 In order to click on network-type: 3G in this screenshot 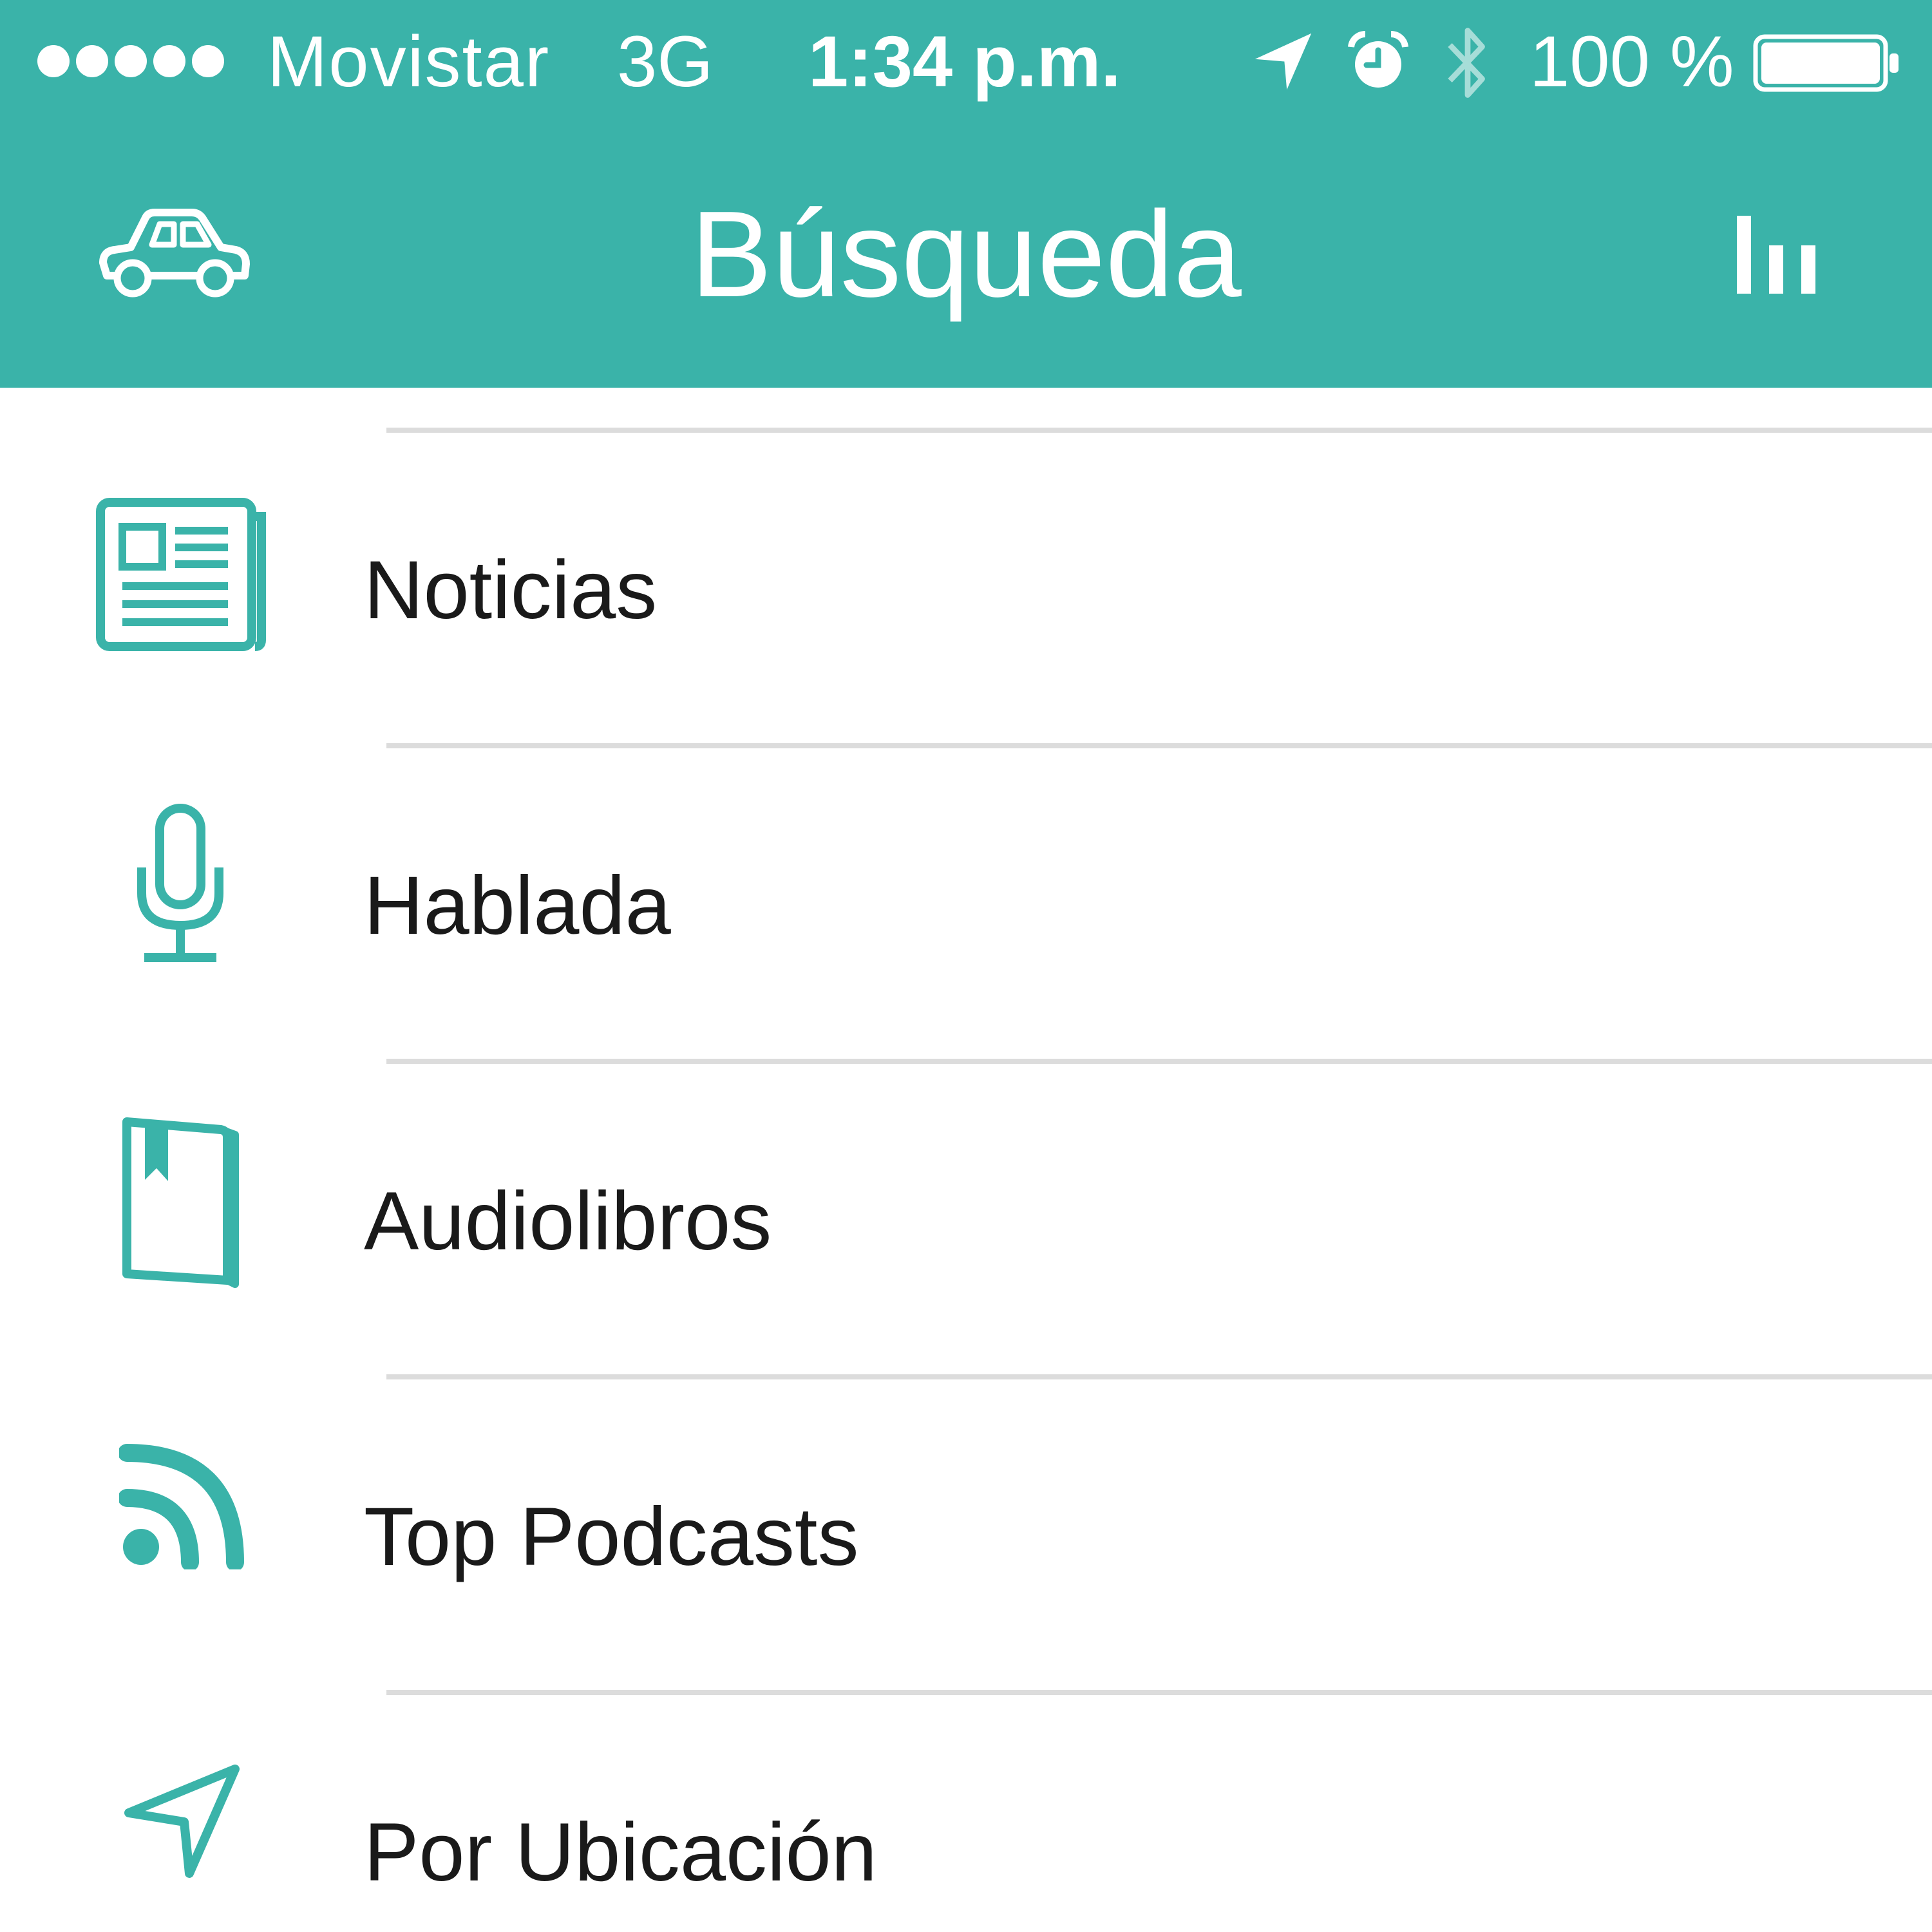, I will do `click(665, 62)`.